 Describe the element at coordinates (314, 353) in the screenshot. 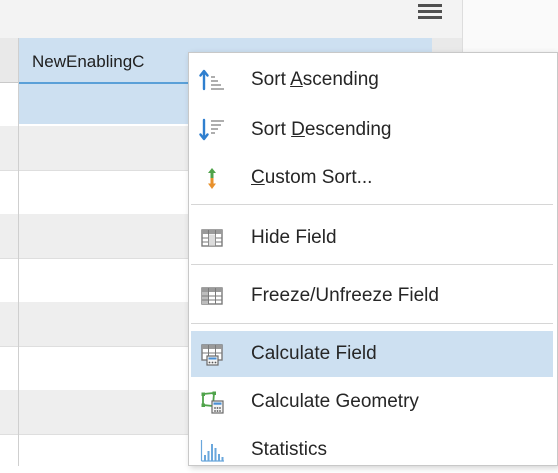

I see `menu-item-label: Calculate Field` at that location.